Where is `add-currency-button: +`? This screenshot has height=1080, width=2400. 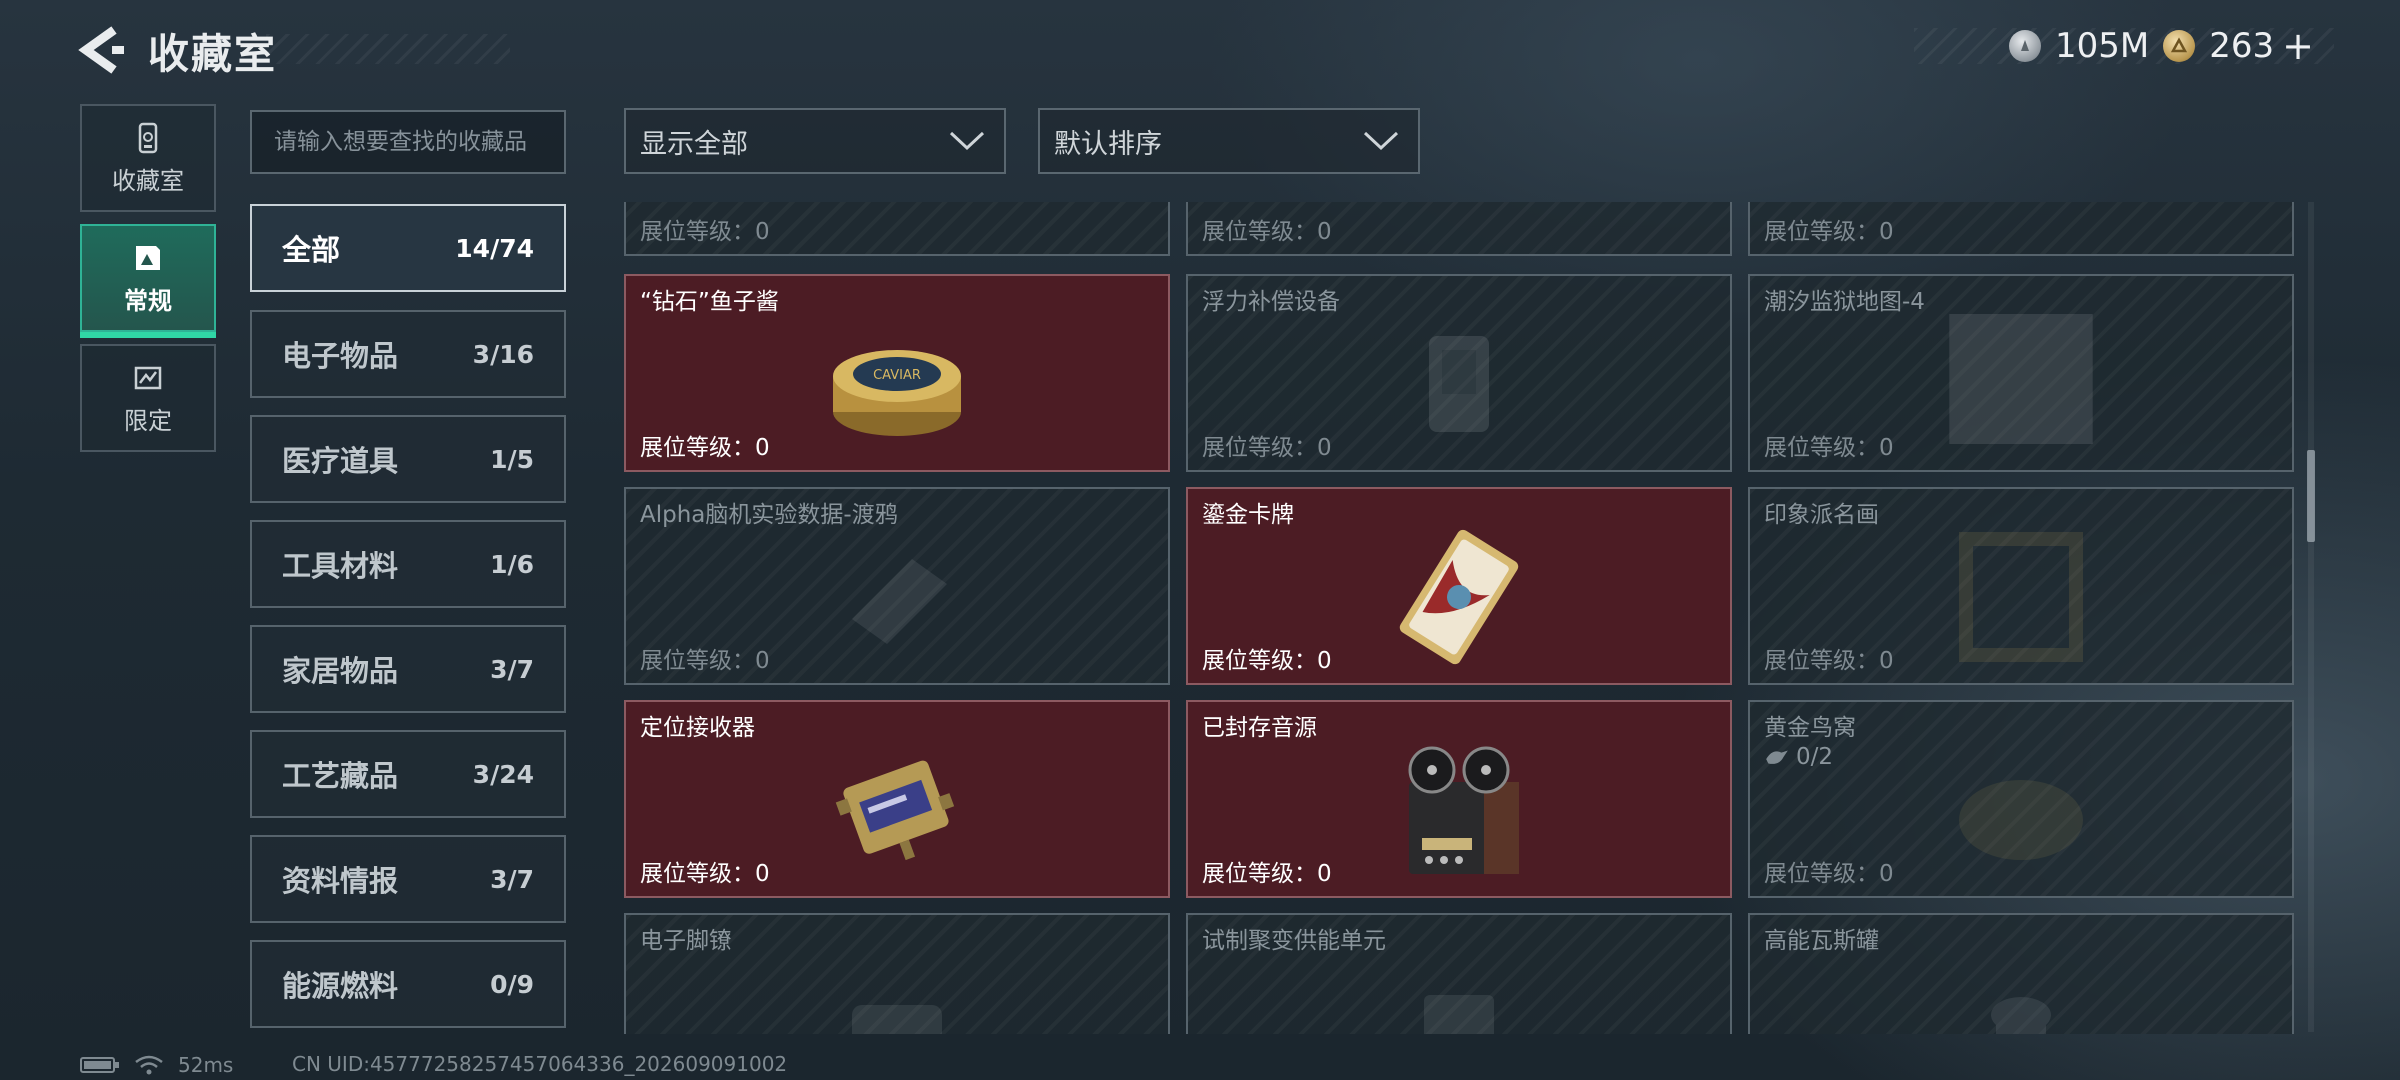
add-currency-button: + is located at coordinates (2298, 46).